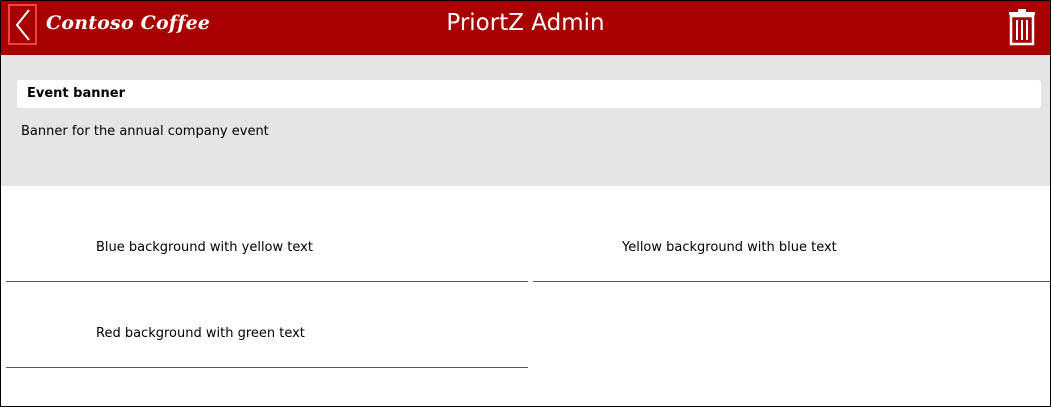 The width and height of the screenshot is (1051, 407). What do you see at coordinates (267, 239) in the screenshot?
I see `style-option-blue-yellow: Blue background with yellow text` at bounding box center [267, 239].